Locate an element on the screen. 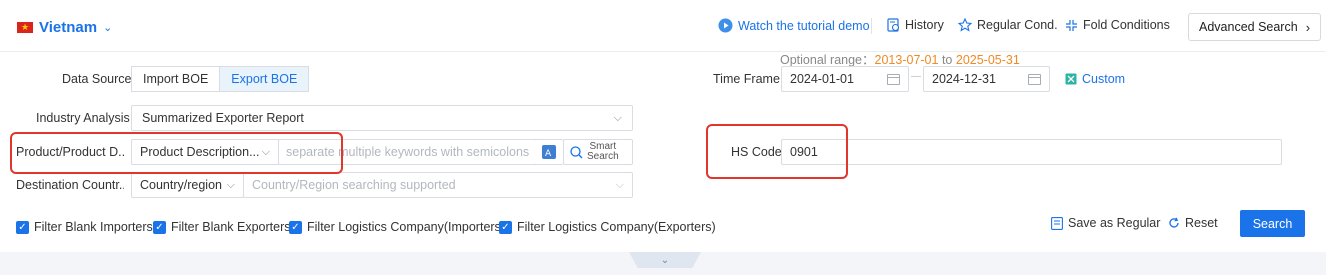 The width and height of the screenshot is (1326, 275). custom-label: Custom is located at coordinates (1104, 79).